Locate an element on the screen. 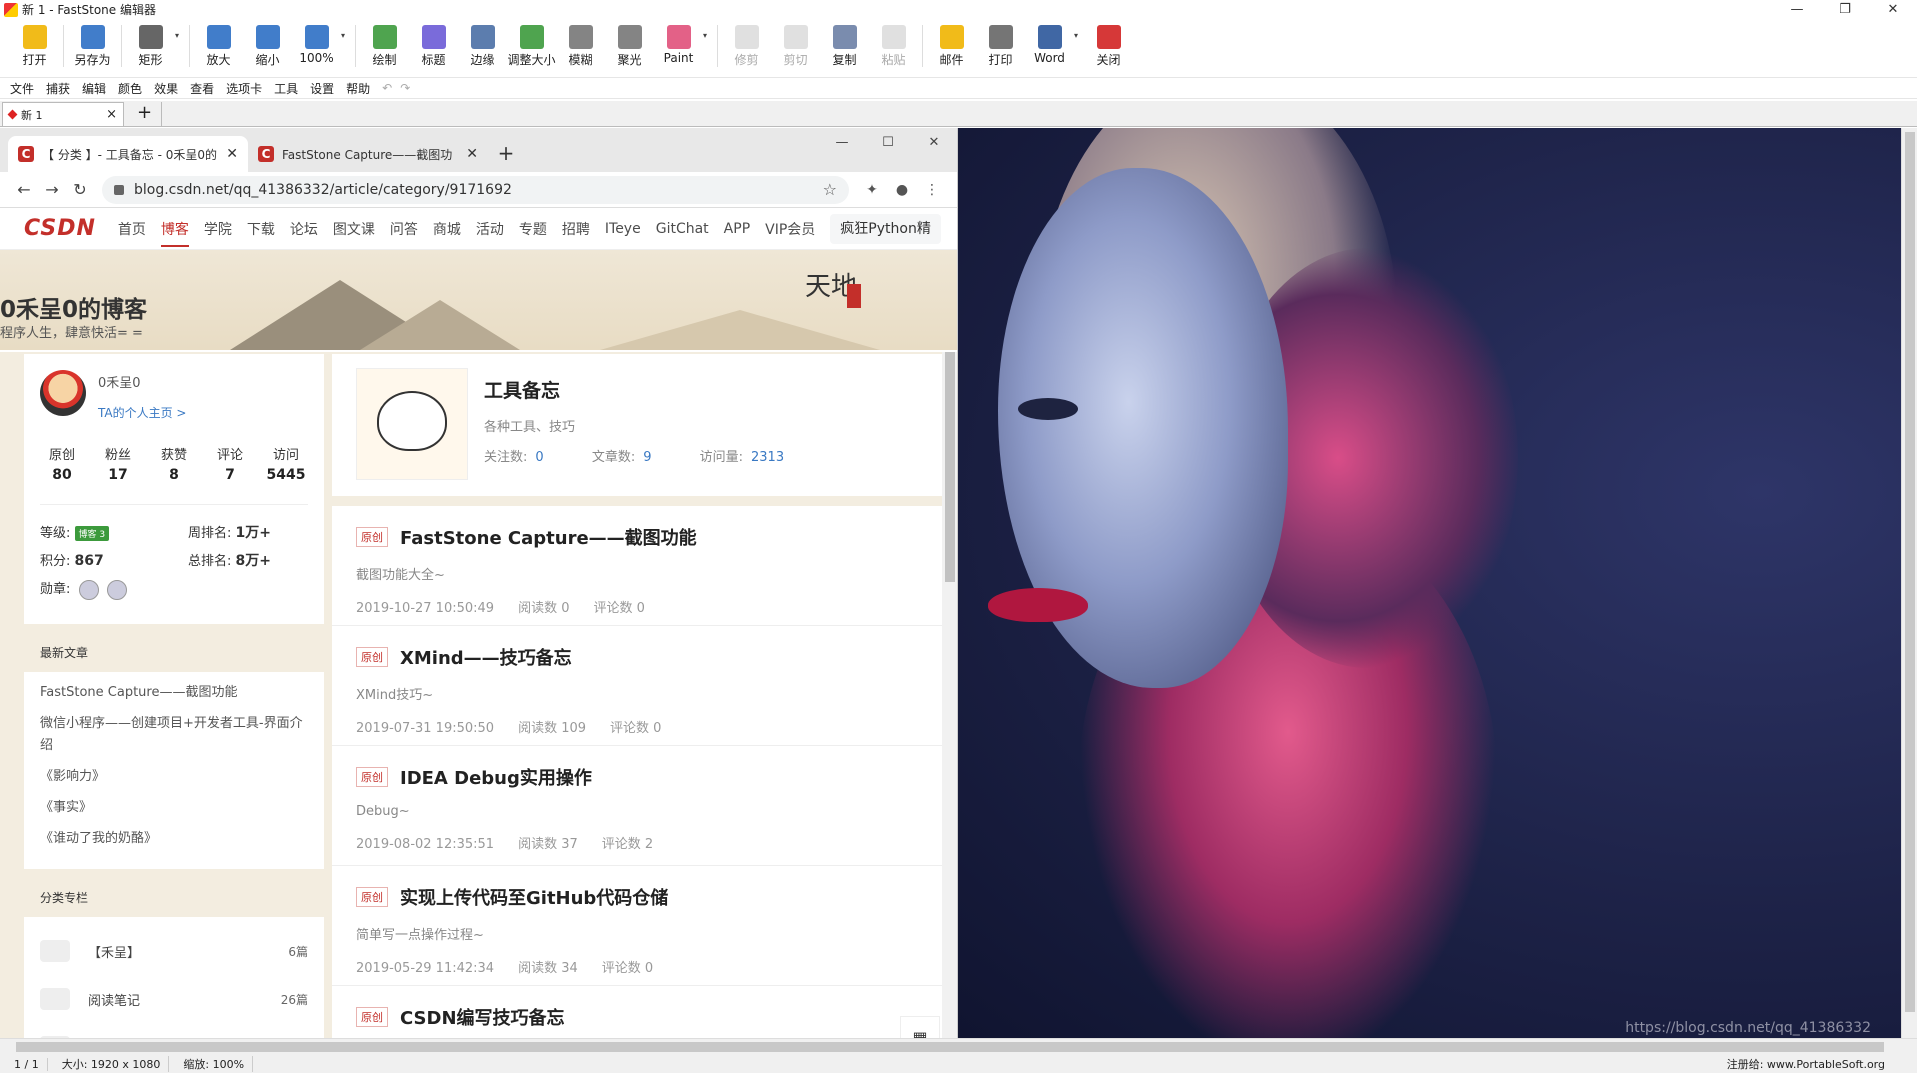  toolbar-button-draw: 绘制 is located at coordinates (384, 45).